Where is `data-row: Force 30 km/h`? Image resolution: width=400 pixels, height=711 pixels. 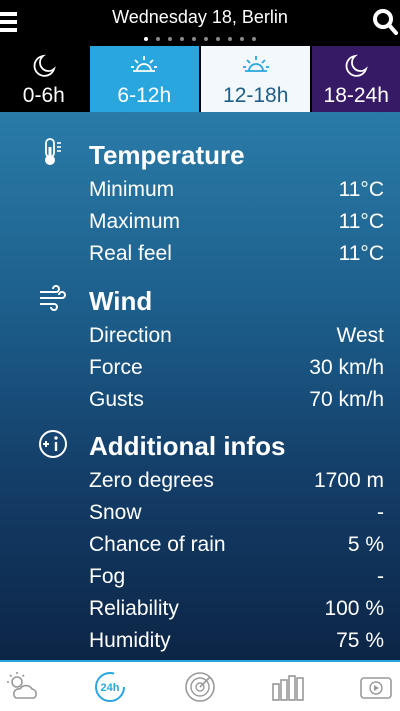 data-row: Force 30 km/h is located at coordinates (236, 368).